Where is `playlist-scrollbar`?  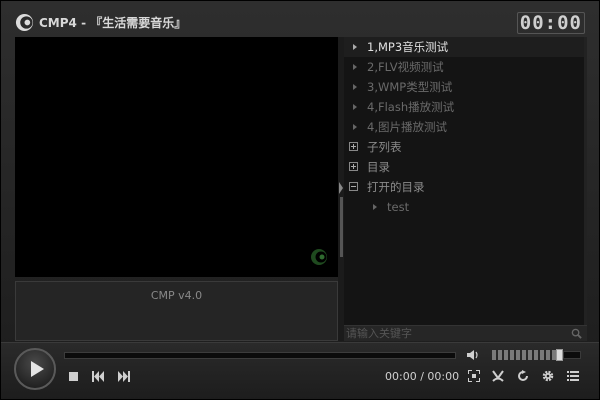
playlist-scrollbar is located at coordinates (585, 181).